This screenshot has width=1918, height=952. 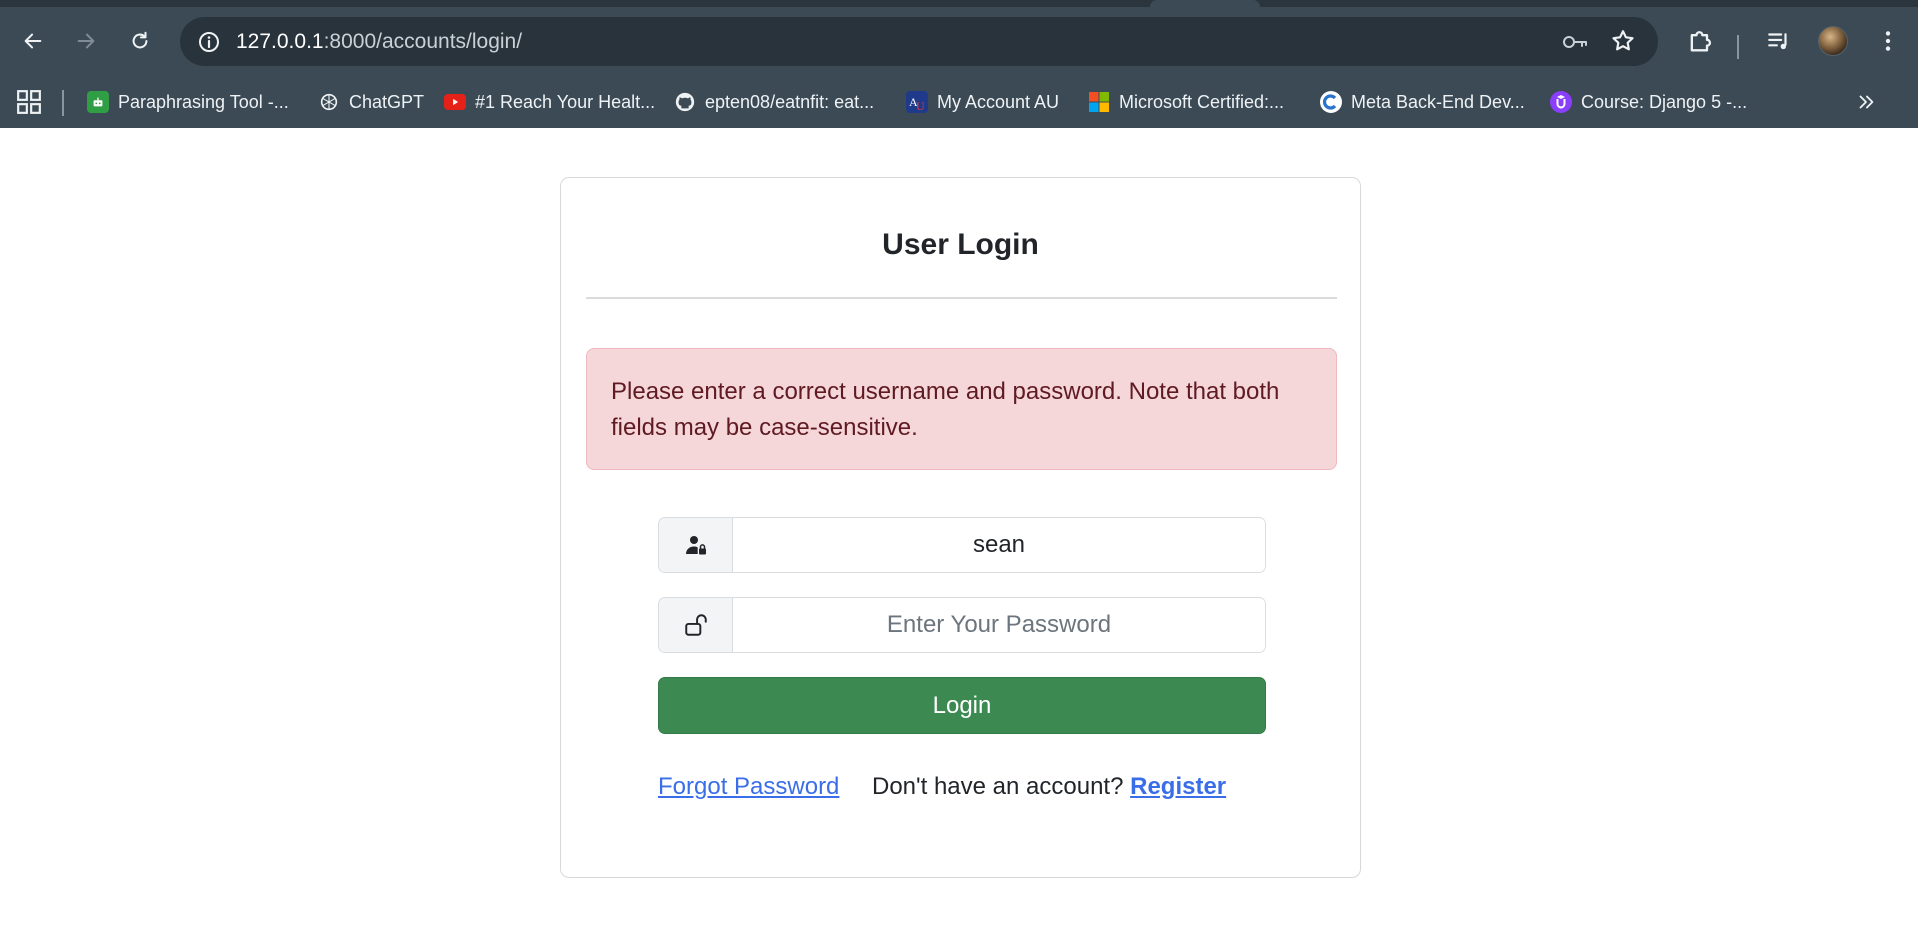 I want to click on paraphrasing-tool-icon, so click(x=98, y=102).